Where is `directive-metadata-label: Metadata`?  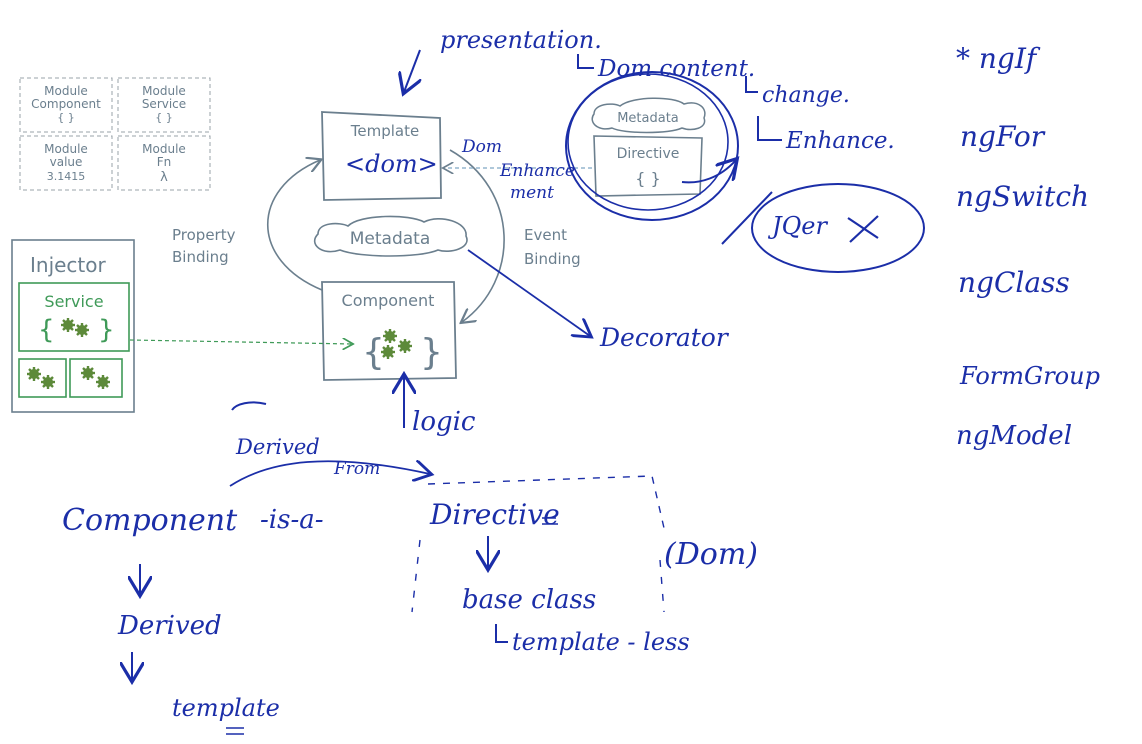 directive-metadata-label: Metadata is located at coordinates (648, 118).